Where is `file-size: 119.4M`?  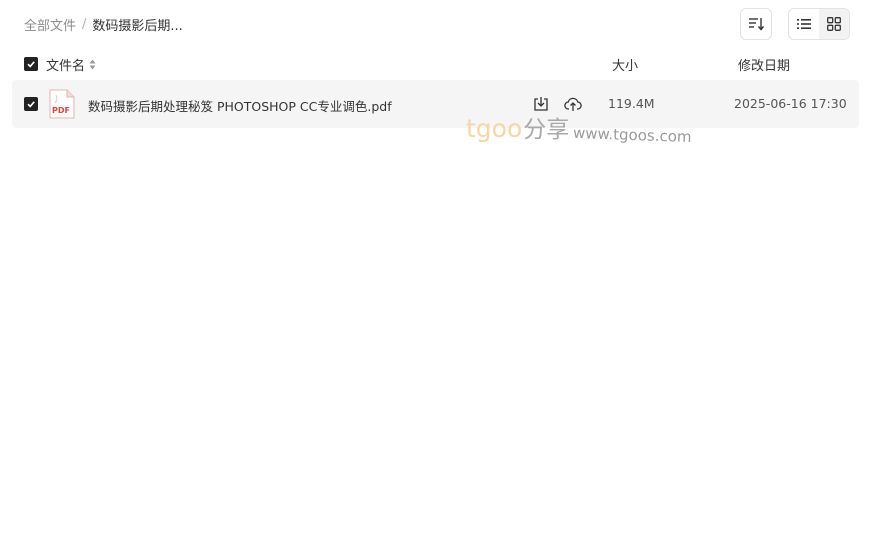
file-size: 119.4M is located at coordinates (631, 103).